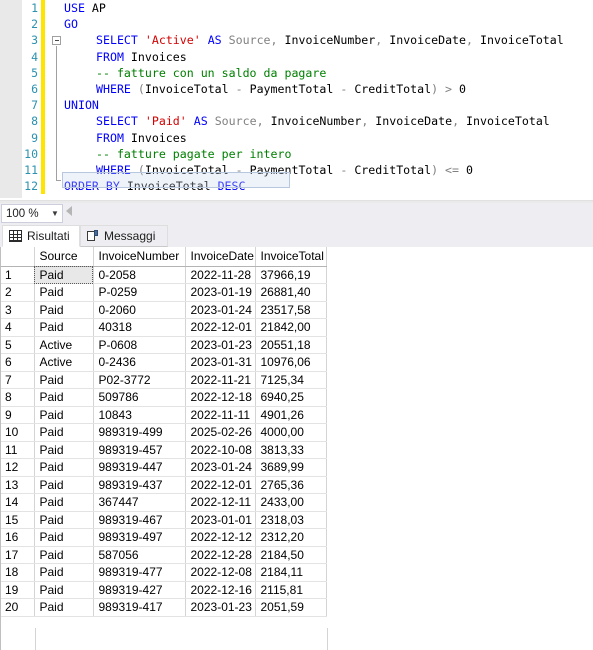 The width and height of the screenshot is (593, 650). What do you see at coordinates (17, 607) in the screenshot?
I see `cell-rownum: 20` at bounding box center [17, 607].